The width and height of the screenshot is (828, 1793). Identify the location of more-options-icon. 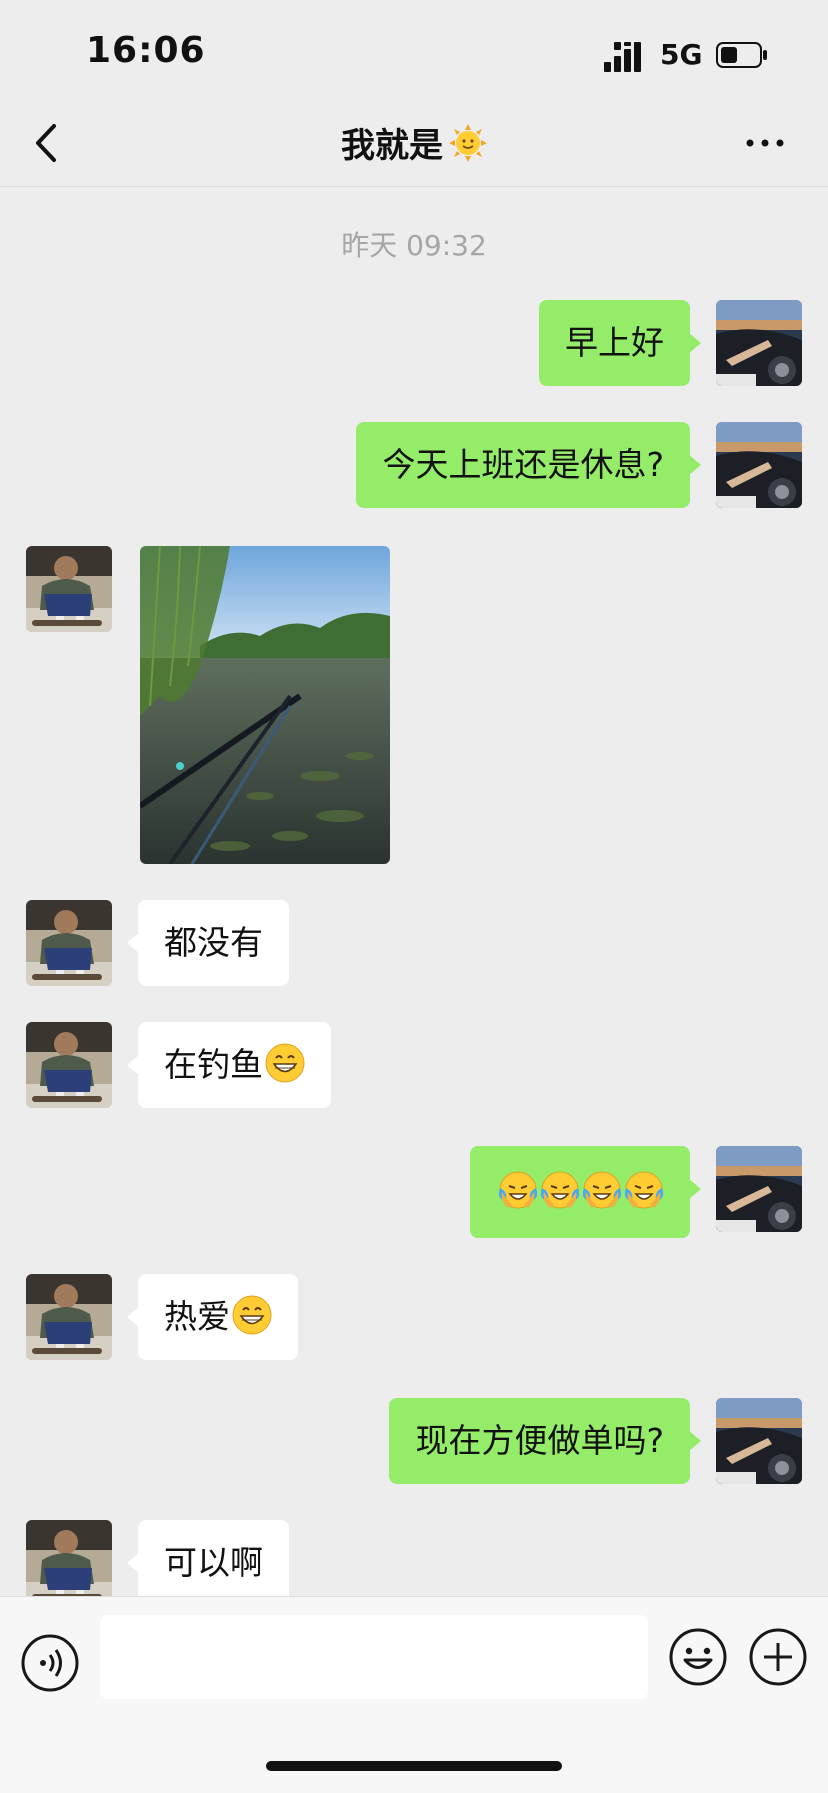
(765, 143).